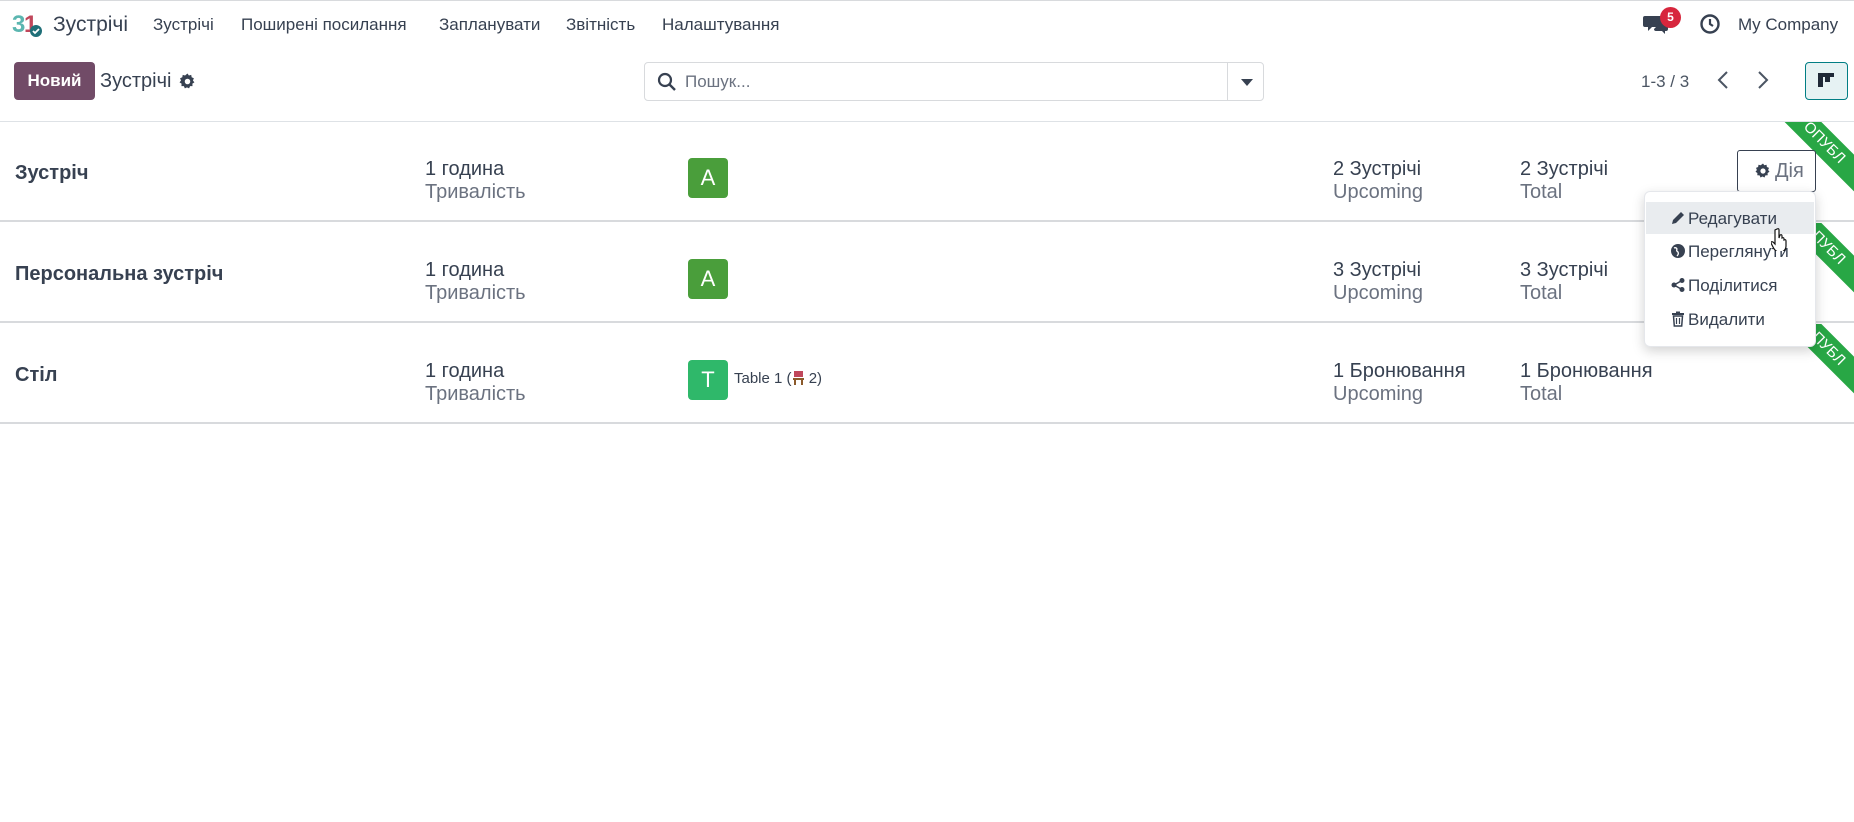  I want to click on menu-item-share: Поділитися, so click(1730, 285).